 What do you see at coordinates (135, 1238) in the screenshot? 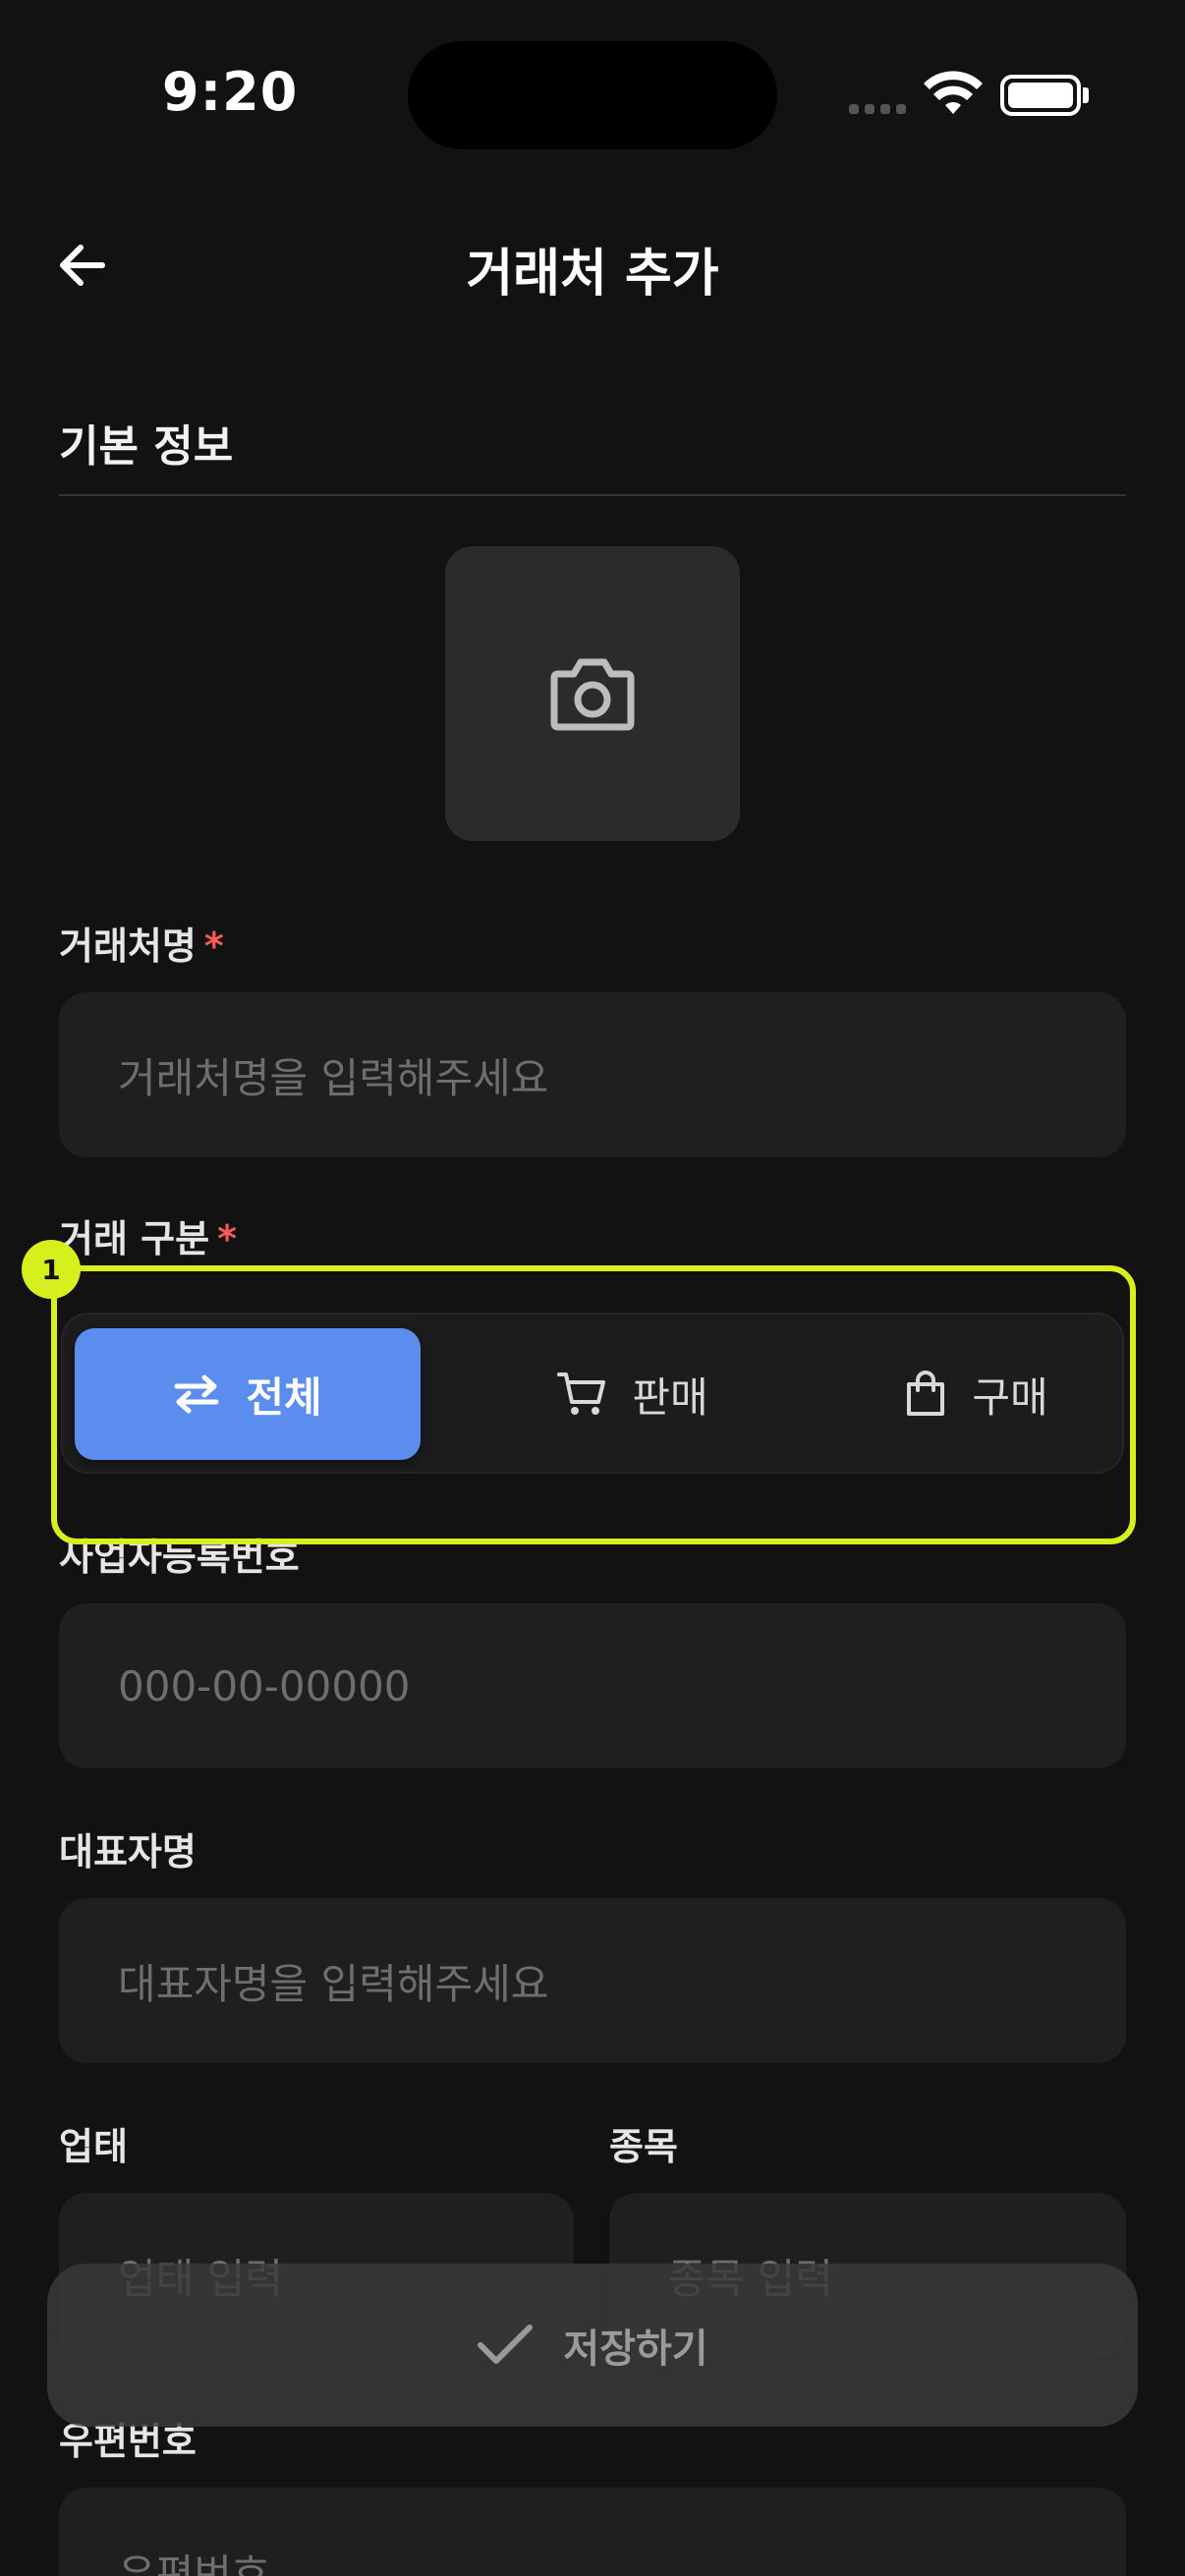
I see `type-label-text: 거래 구분` at bounding box center [135, 1238].